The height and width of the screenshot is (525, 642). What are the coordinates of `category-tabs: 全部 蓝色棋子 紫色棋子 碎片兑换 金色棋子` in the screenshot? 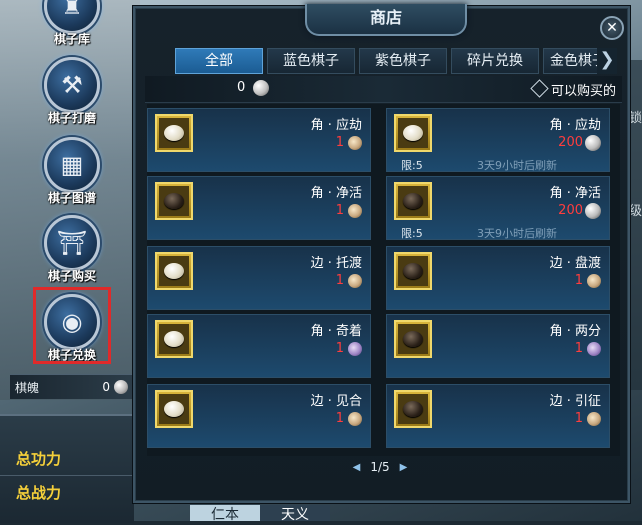 It's located at (396, 61).